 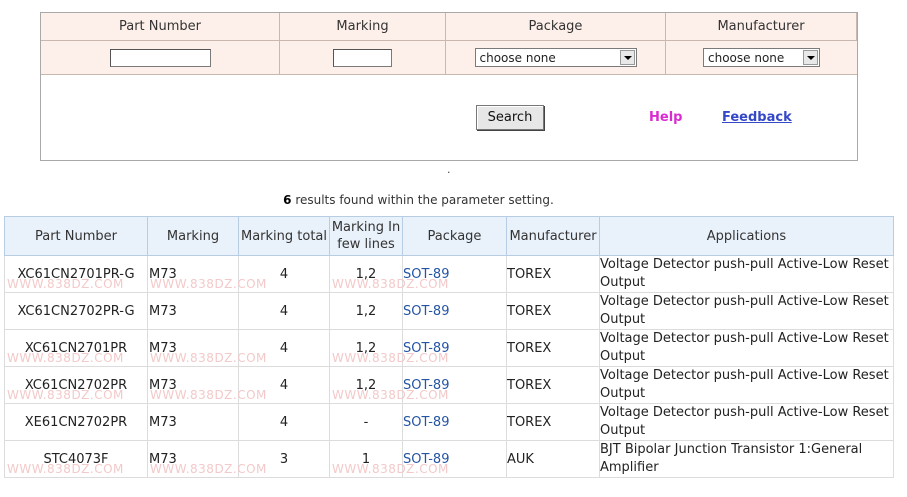 I want to click on marking-lines-cell: WWW.838DZ.COM 1,2, so click(x=388, y=274).